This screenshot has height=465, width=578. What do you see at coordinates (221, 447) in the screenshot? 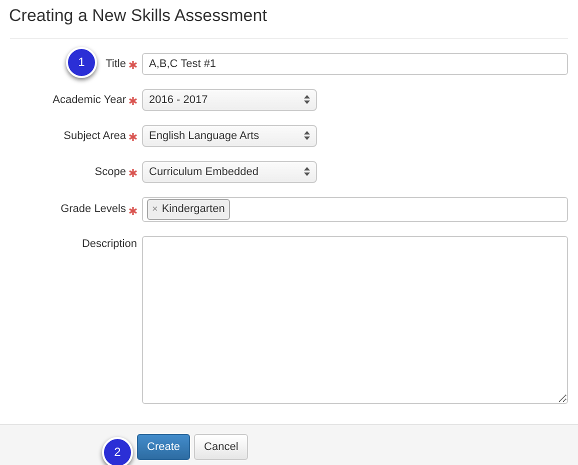
I see `cancel-button: Cancel` at bounding box center [221, 447].